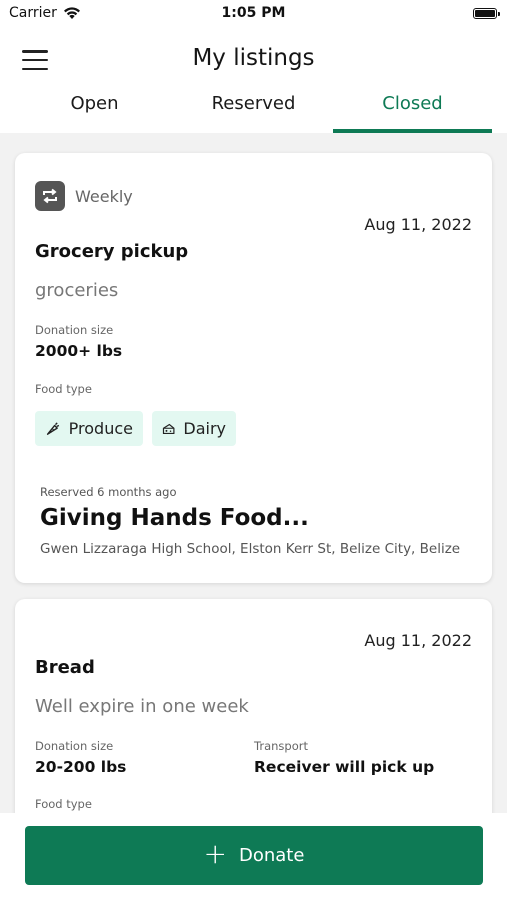 This screenshot has height=900, width=507. I want to click on battery-icon, so click(486, 13).